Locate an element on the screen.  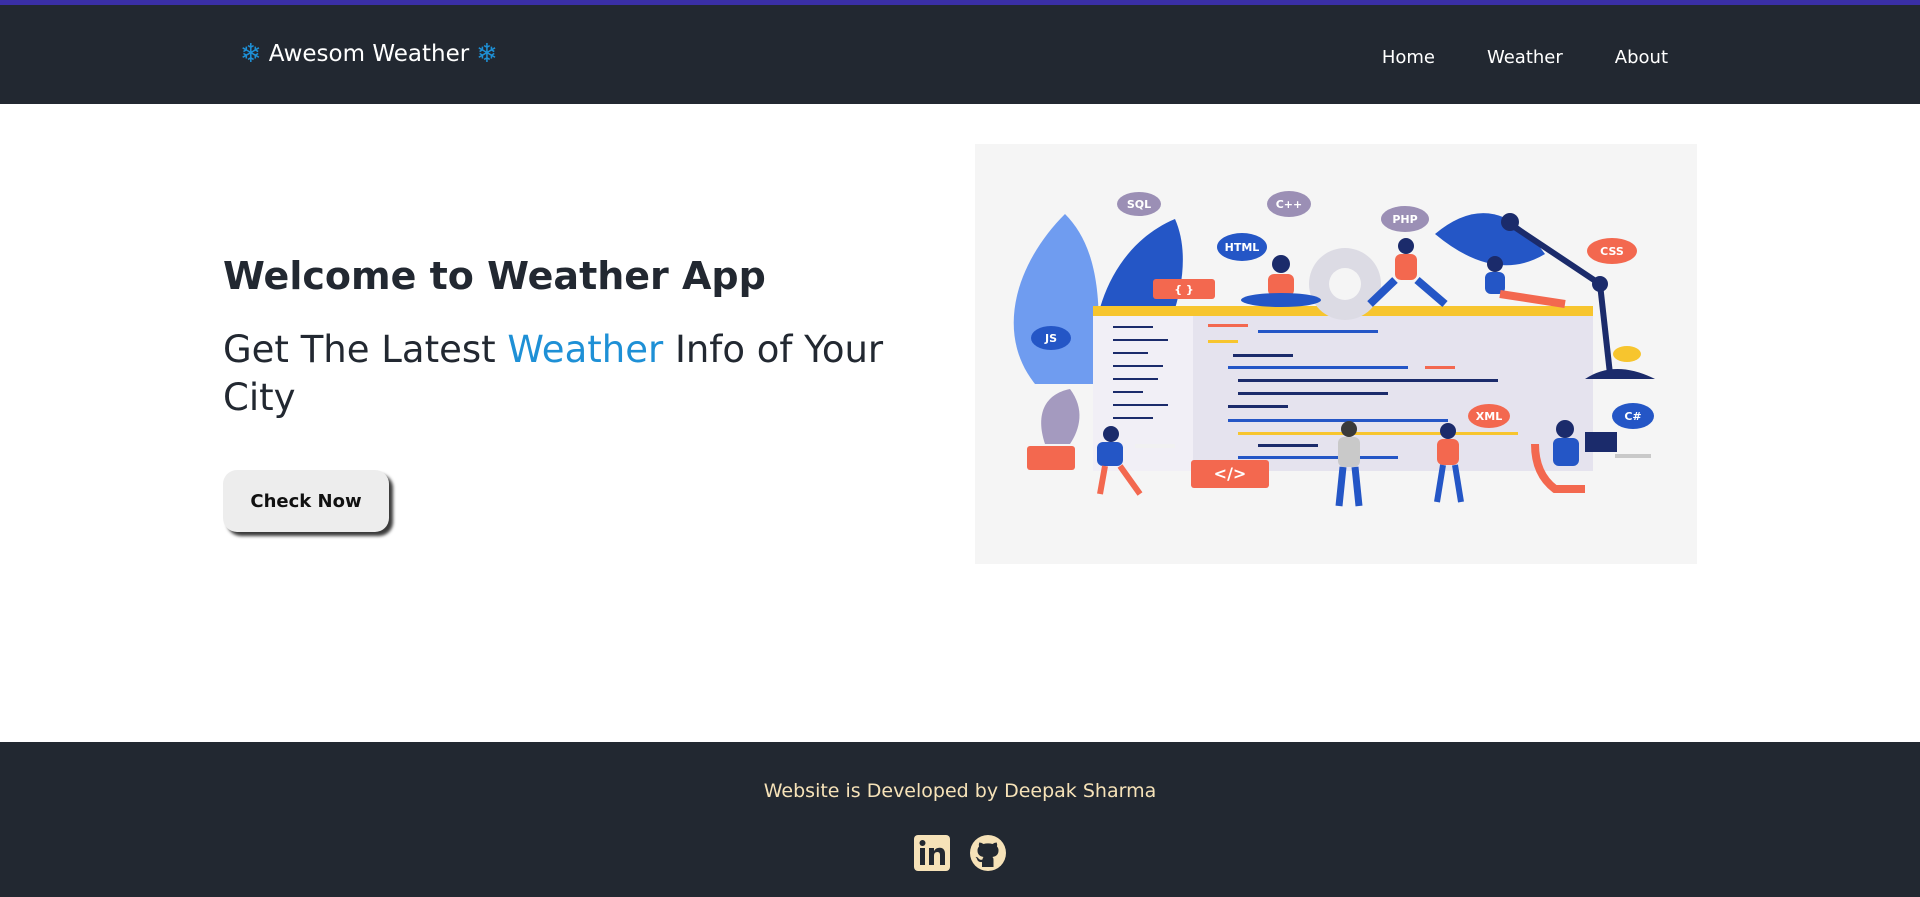
brand-name: Awesom Weather is located at coordinates (369, 54).